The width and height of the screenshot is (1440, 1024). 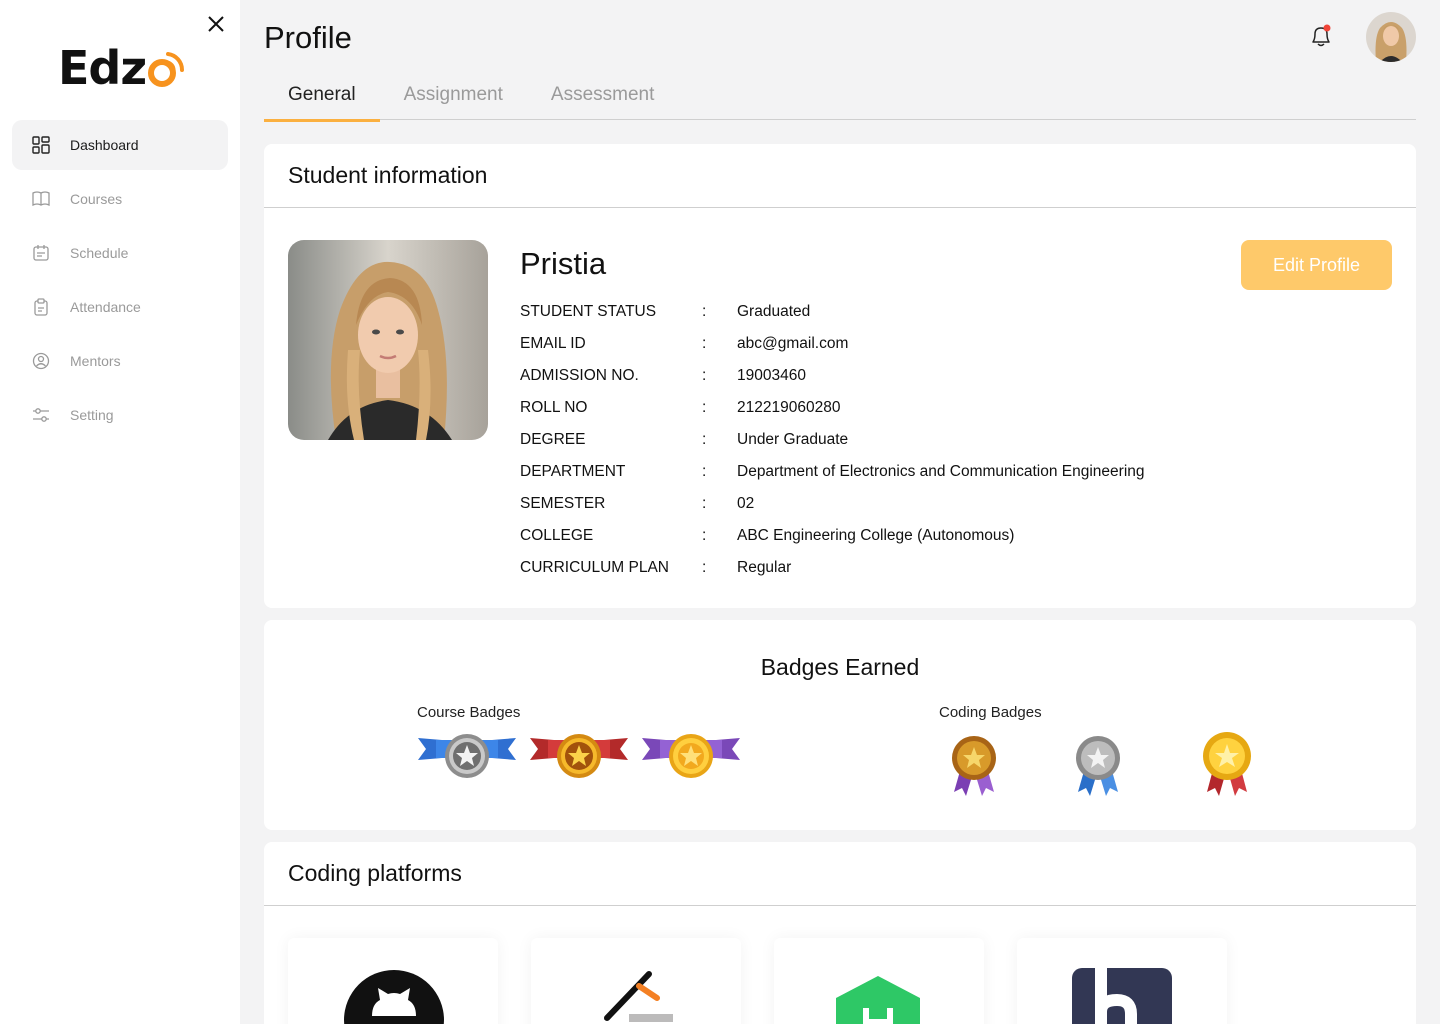 What do you see at coordinates (746, 503) in the screenshot?
I see `detail-value: 02` at bounding box center [746, 503].